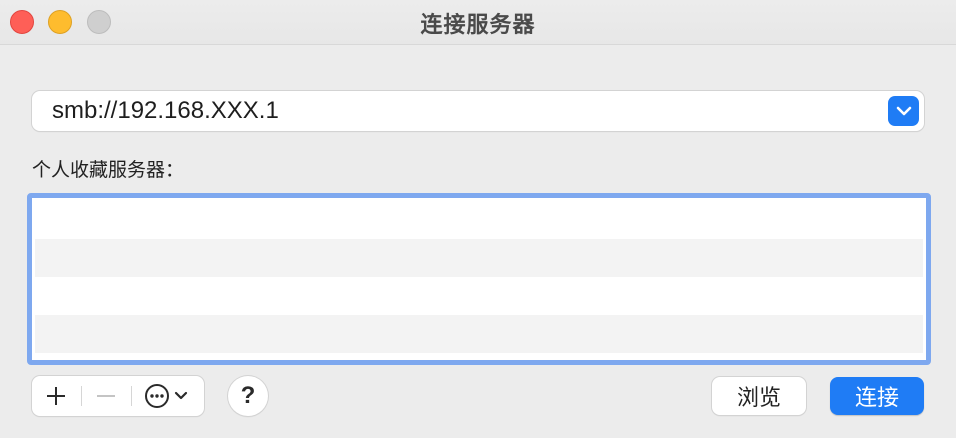  What do you see at coordinates (877, 396) in the screenshot?
I see `connect-button: 连接` at bounding box center [877, 396].